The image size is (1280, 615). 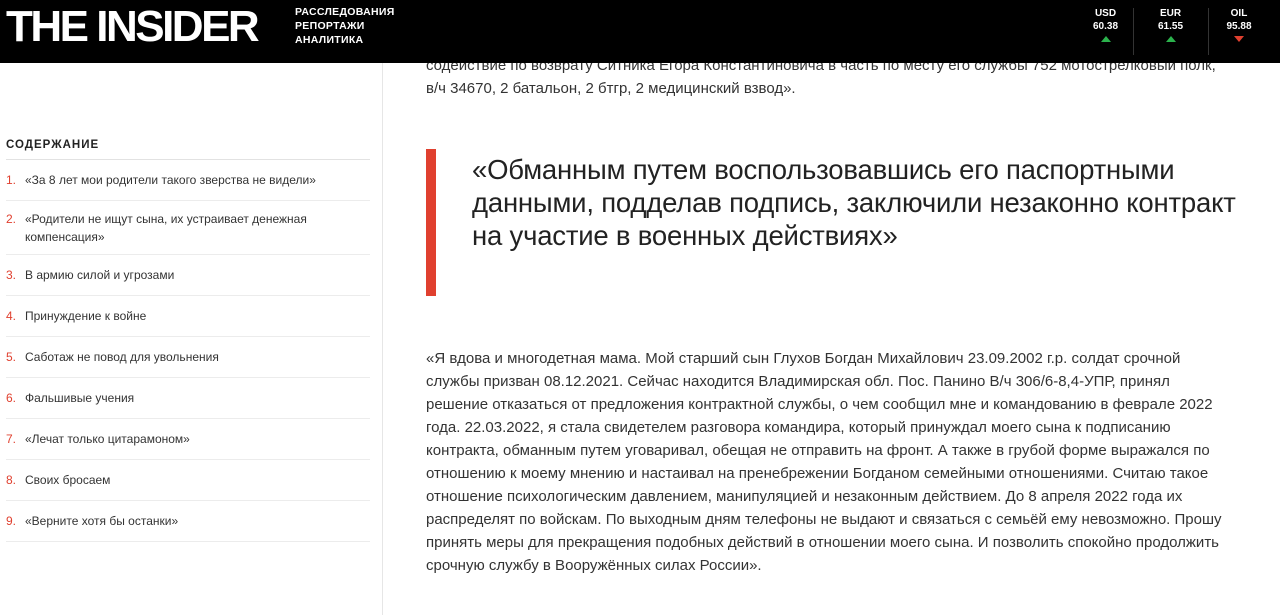 What do you see at coordinates (86, 316) in the screenshot?
I see `toc-item-label: Принуждение к войне` at bounding box center [86, 316].